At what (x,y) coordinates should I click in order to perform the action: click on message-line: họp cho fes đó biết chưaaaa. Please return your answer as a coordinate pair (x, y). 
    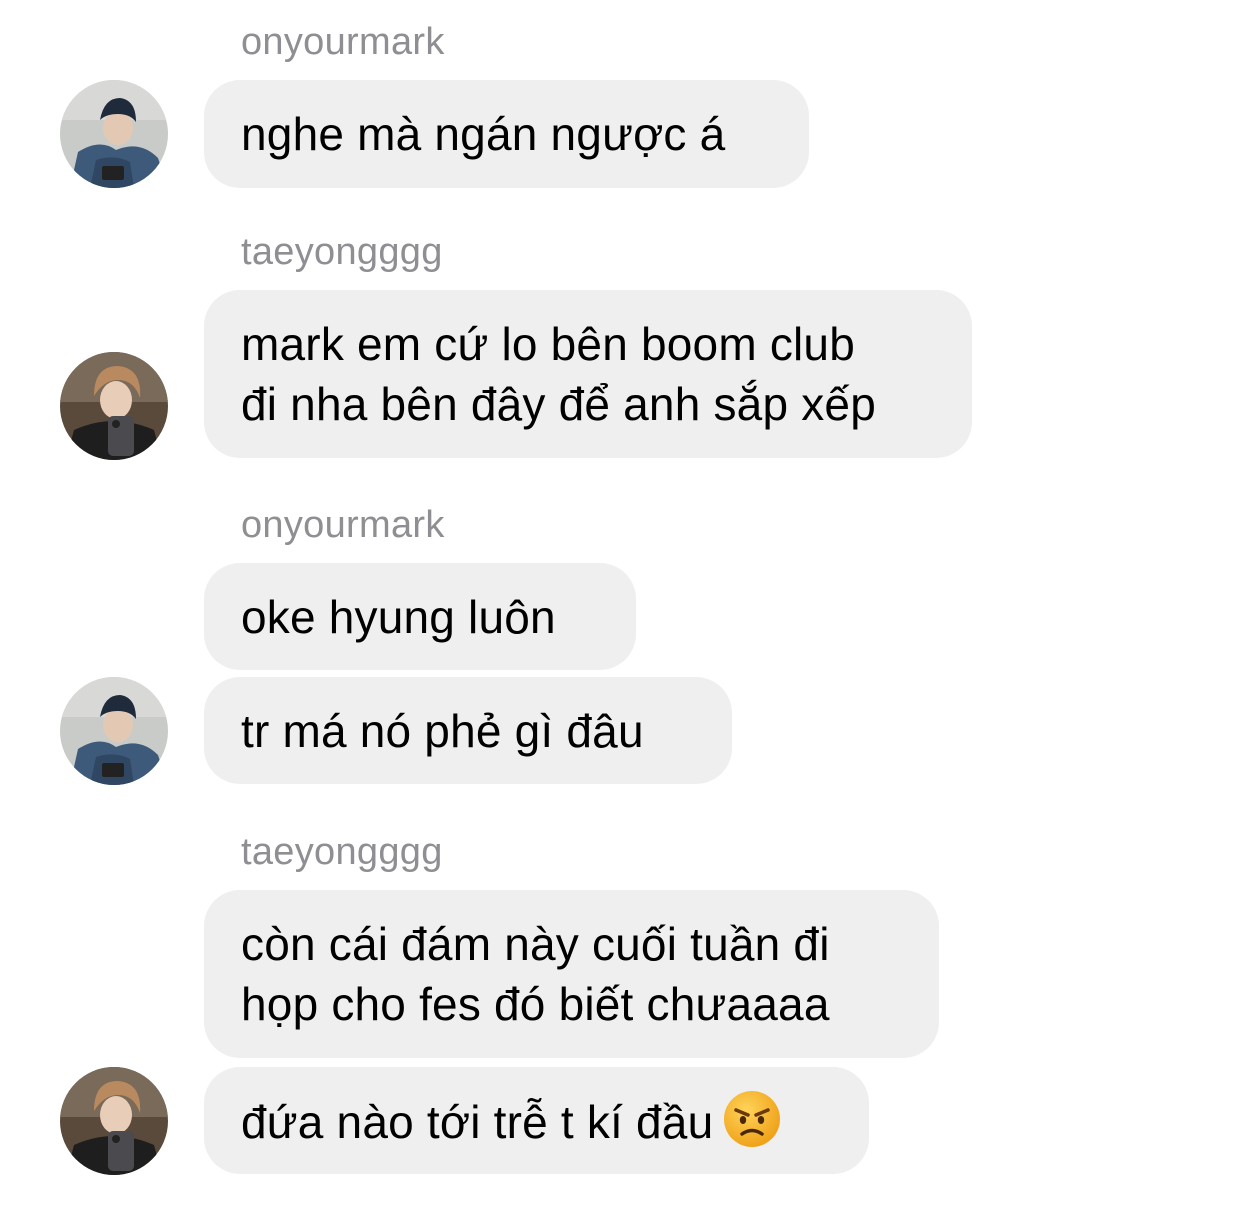
    Looking at the image, I should click on (535, 1004).